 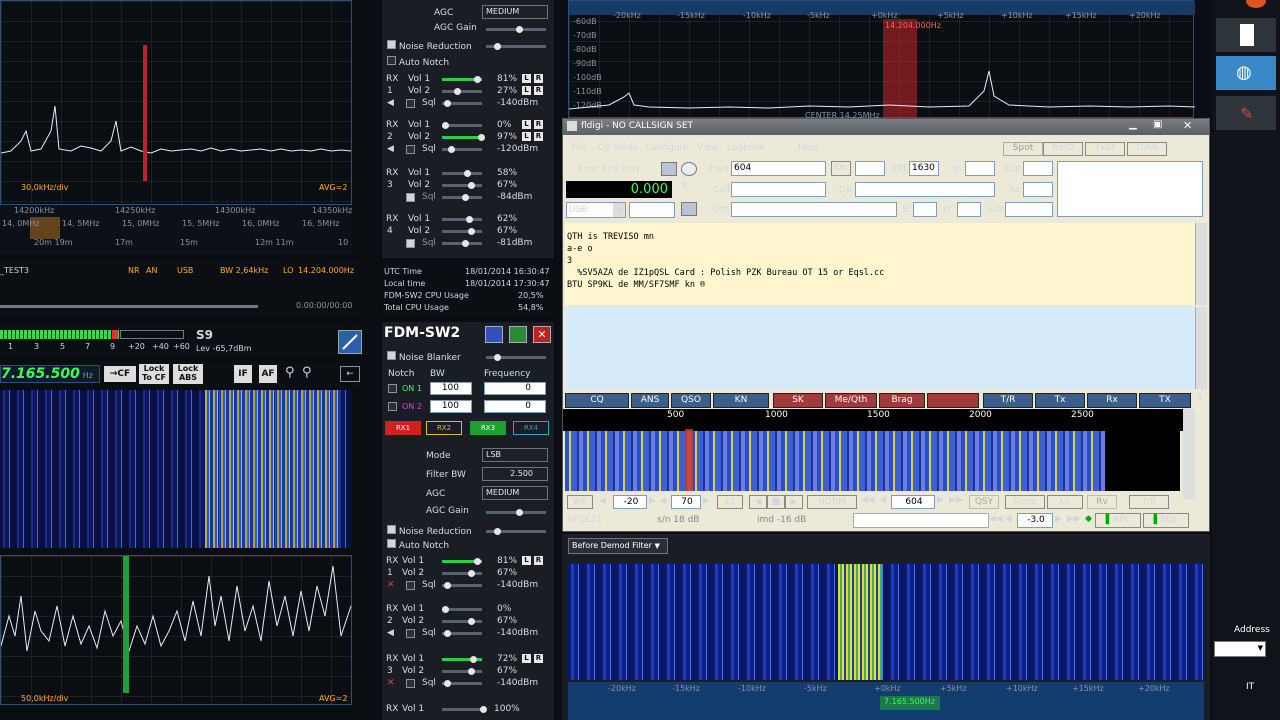 What do you see at coordinates (176, 630) in the screenshot?
I see `rx2-spectrum: 50,0kHz/div AVG=2` at bounding box center [176, 630].